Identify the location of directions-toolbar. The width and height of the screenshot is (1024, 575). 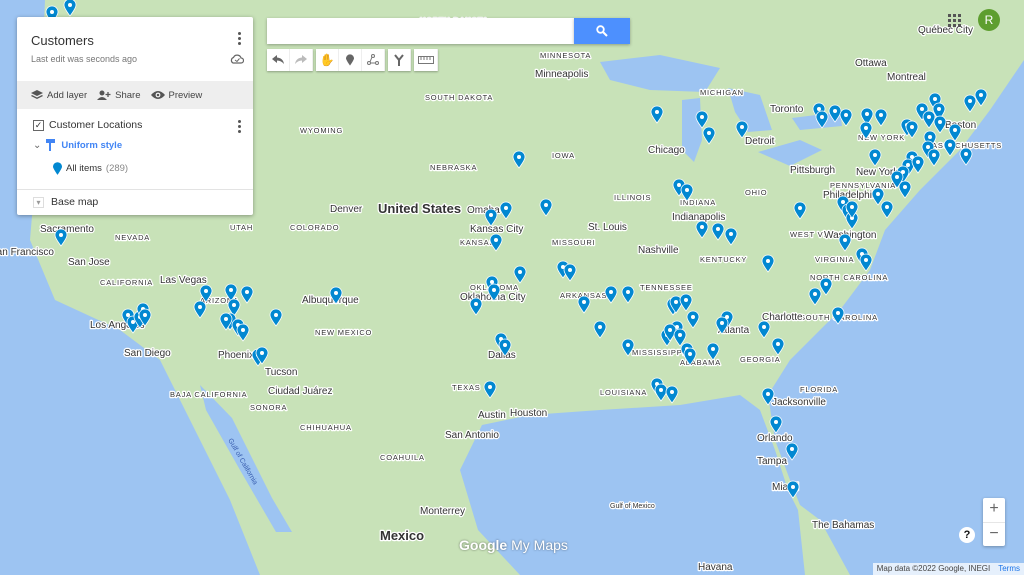
(399, 60).